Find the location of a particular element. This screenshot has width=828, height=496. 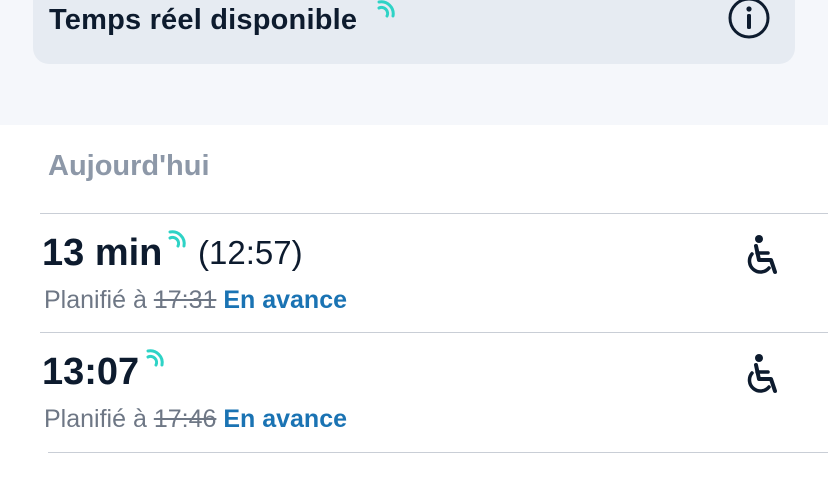

departure-time: 13 min is located at coordinates (102, 253).